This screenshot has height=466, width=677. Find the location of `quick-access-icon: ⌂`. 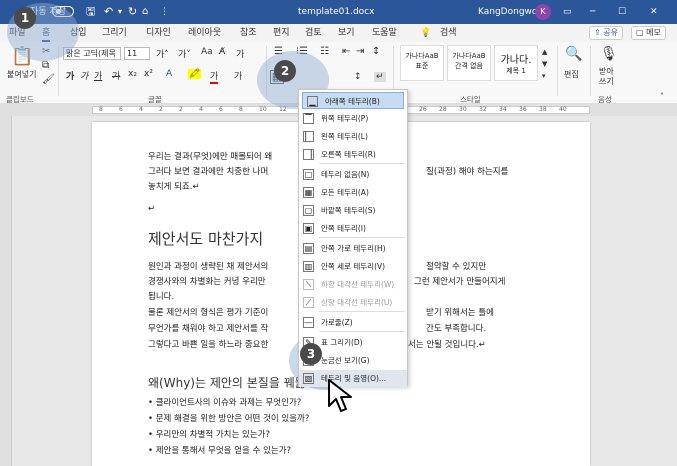

quick-access-icon: ⌂ is located at coordinates (145, 12).